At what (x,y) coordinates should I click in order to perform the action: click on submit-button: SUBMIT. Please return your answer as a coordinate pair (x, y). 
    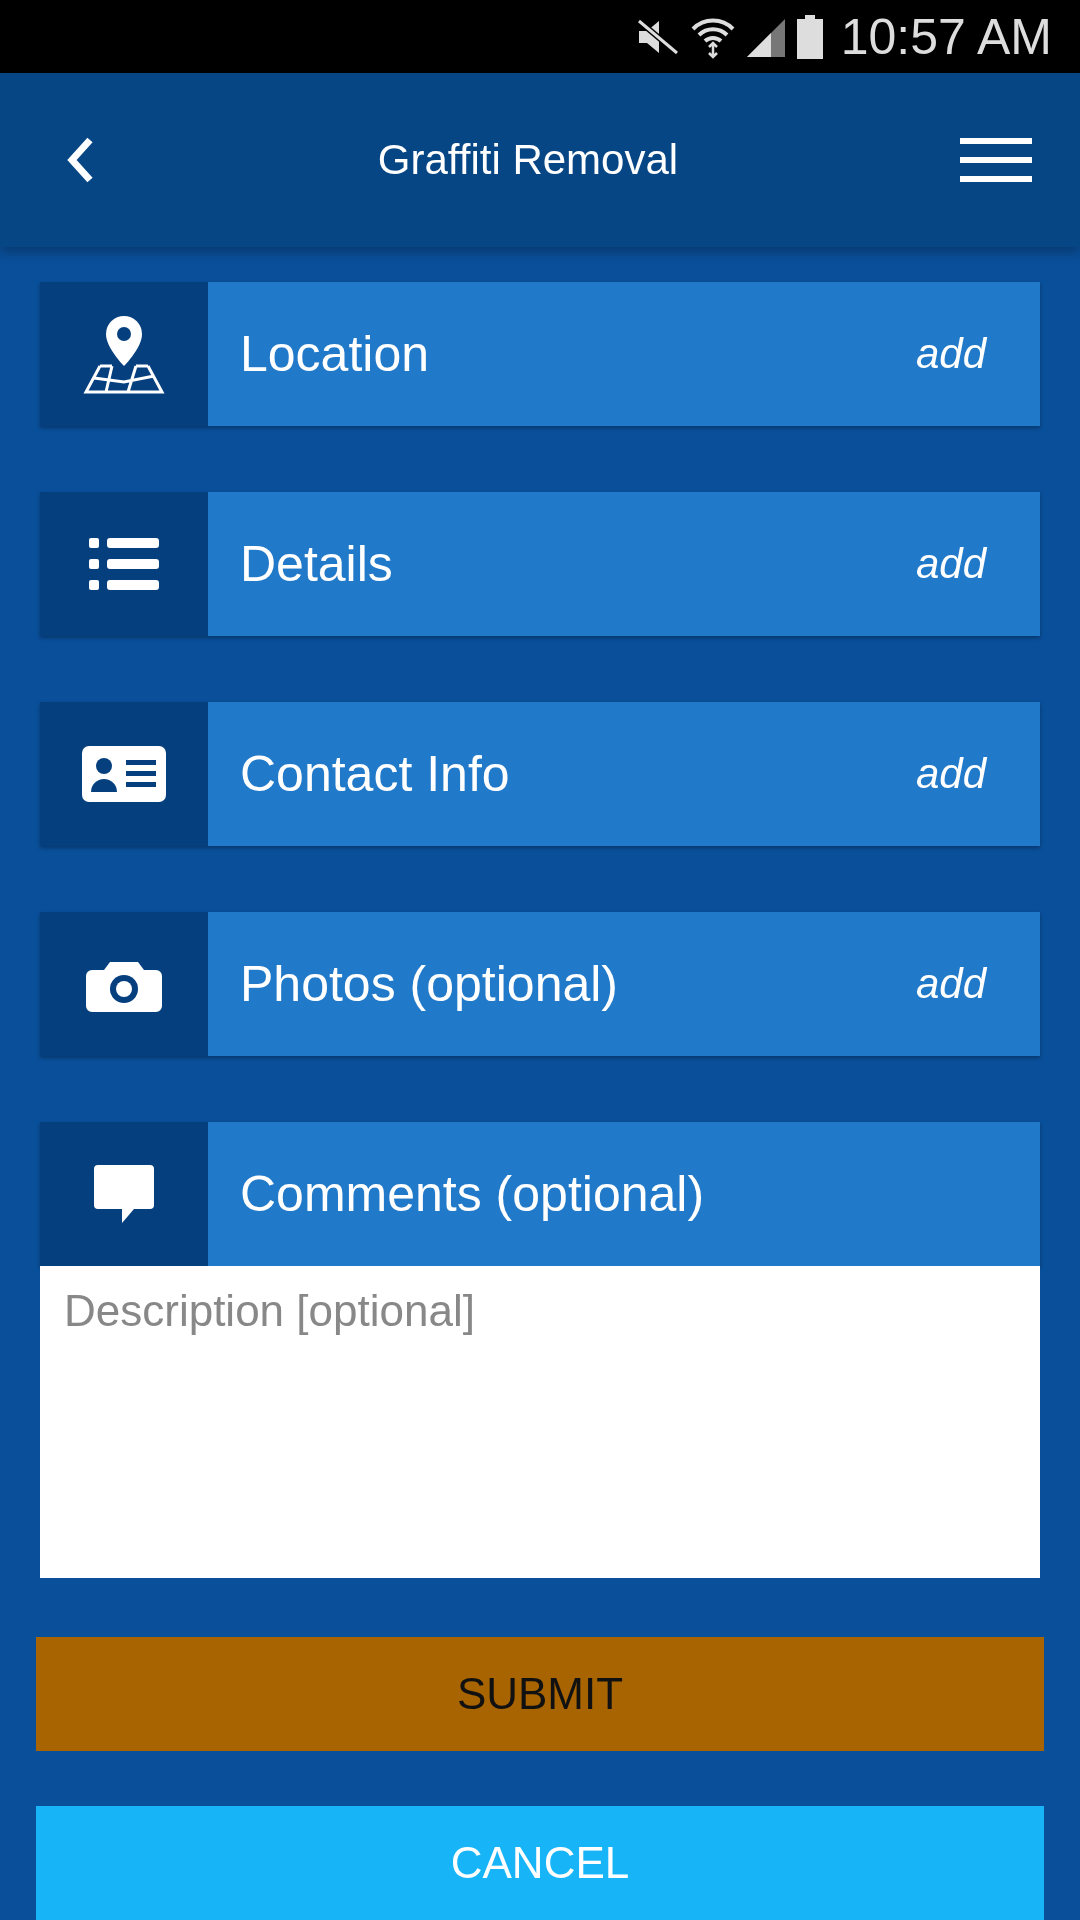
    Looking at the image, I should click on (540, 1694).